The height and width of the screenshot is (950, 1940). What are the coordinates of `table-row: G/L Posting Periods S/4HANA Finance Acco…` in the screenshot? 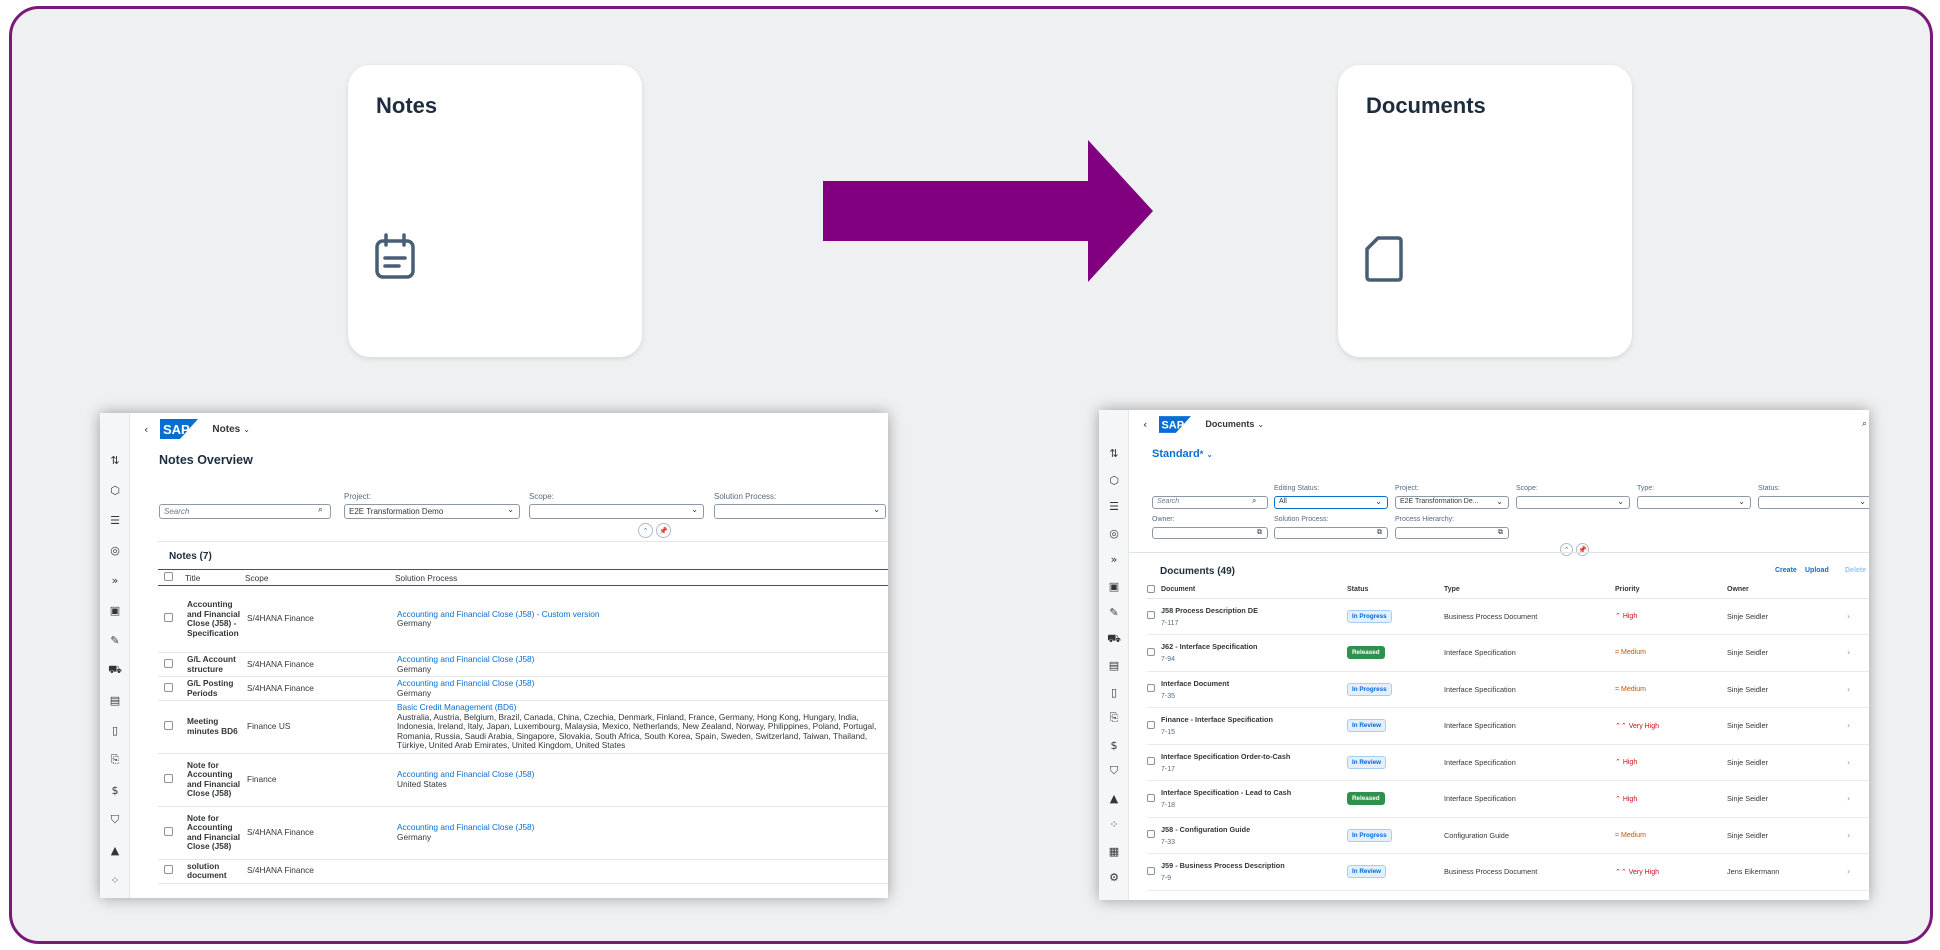 It's located at (523, 688).